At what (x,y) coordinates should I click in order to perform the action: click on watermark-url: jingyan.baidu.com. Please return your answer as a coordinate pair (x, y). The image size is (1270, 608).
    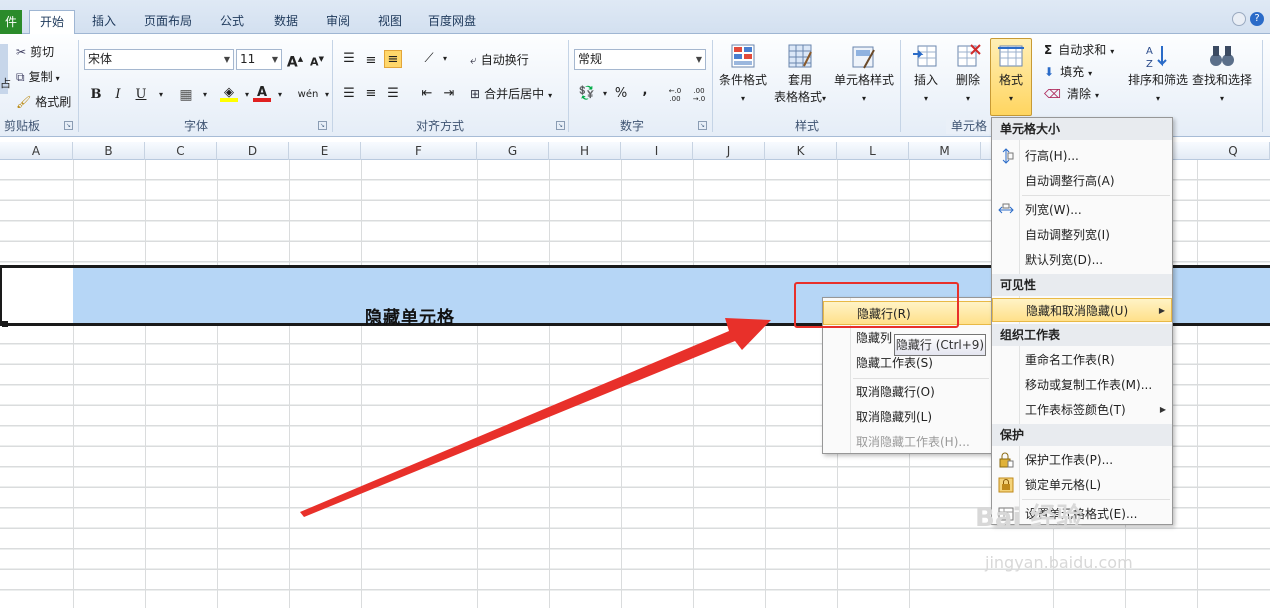
    Looking at the image, I should click on (1059, 562).